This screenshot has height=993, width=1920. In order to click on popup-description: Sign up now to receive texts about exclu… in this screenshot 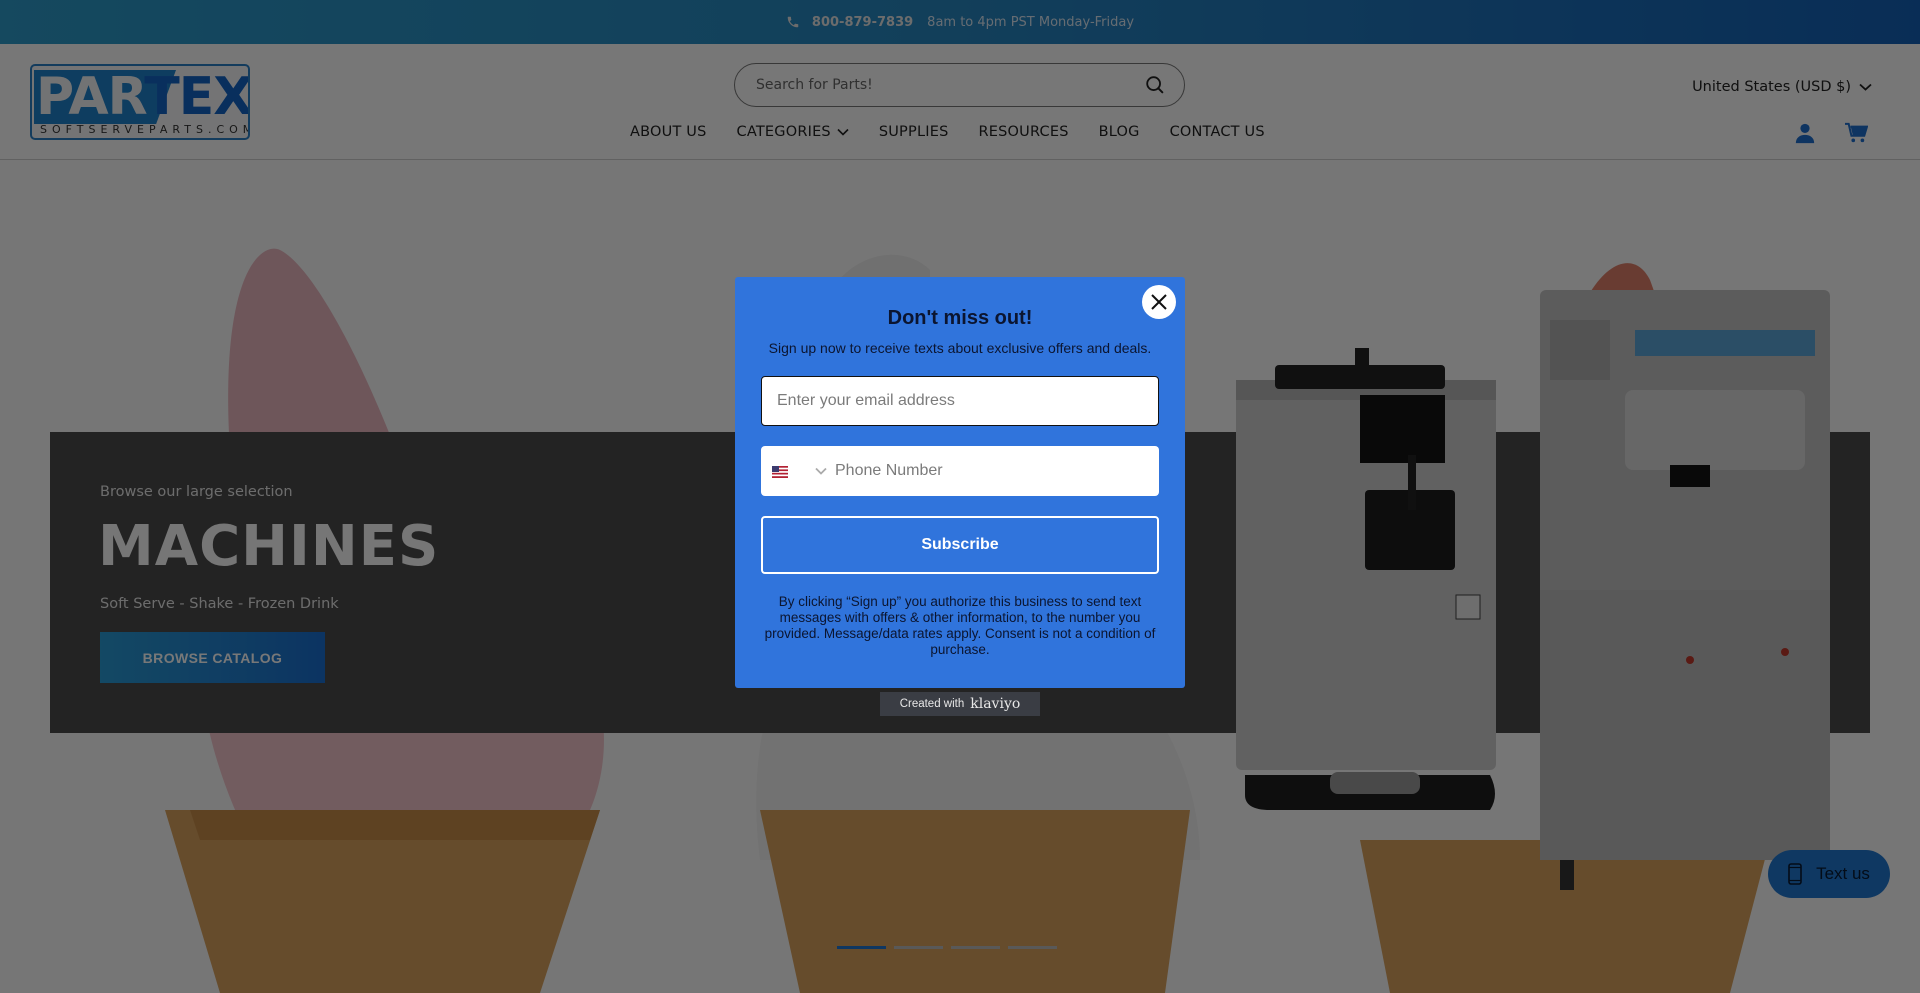, I will do `click(960, 348)`.